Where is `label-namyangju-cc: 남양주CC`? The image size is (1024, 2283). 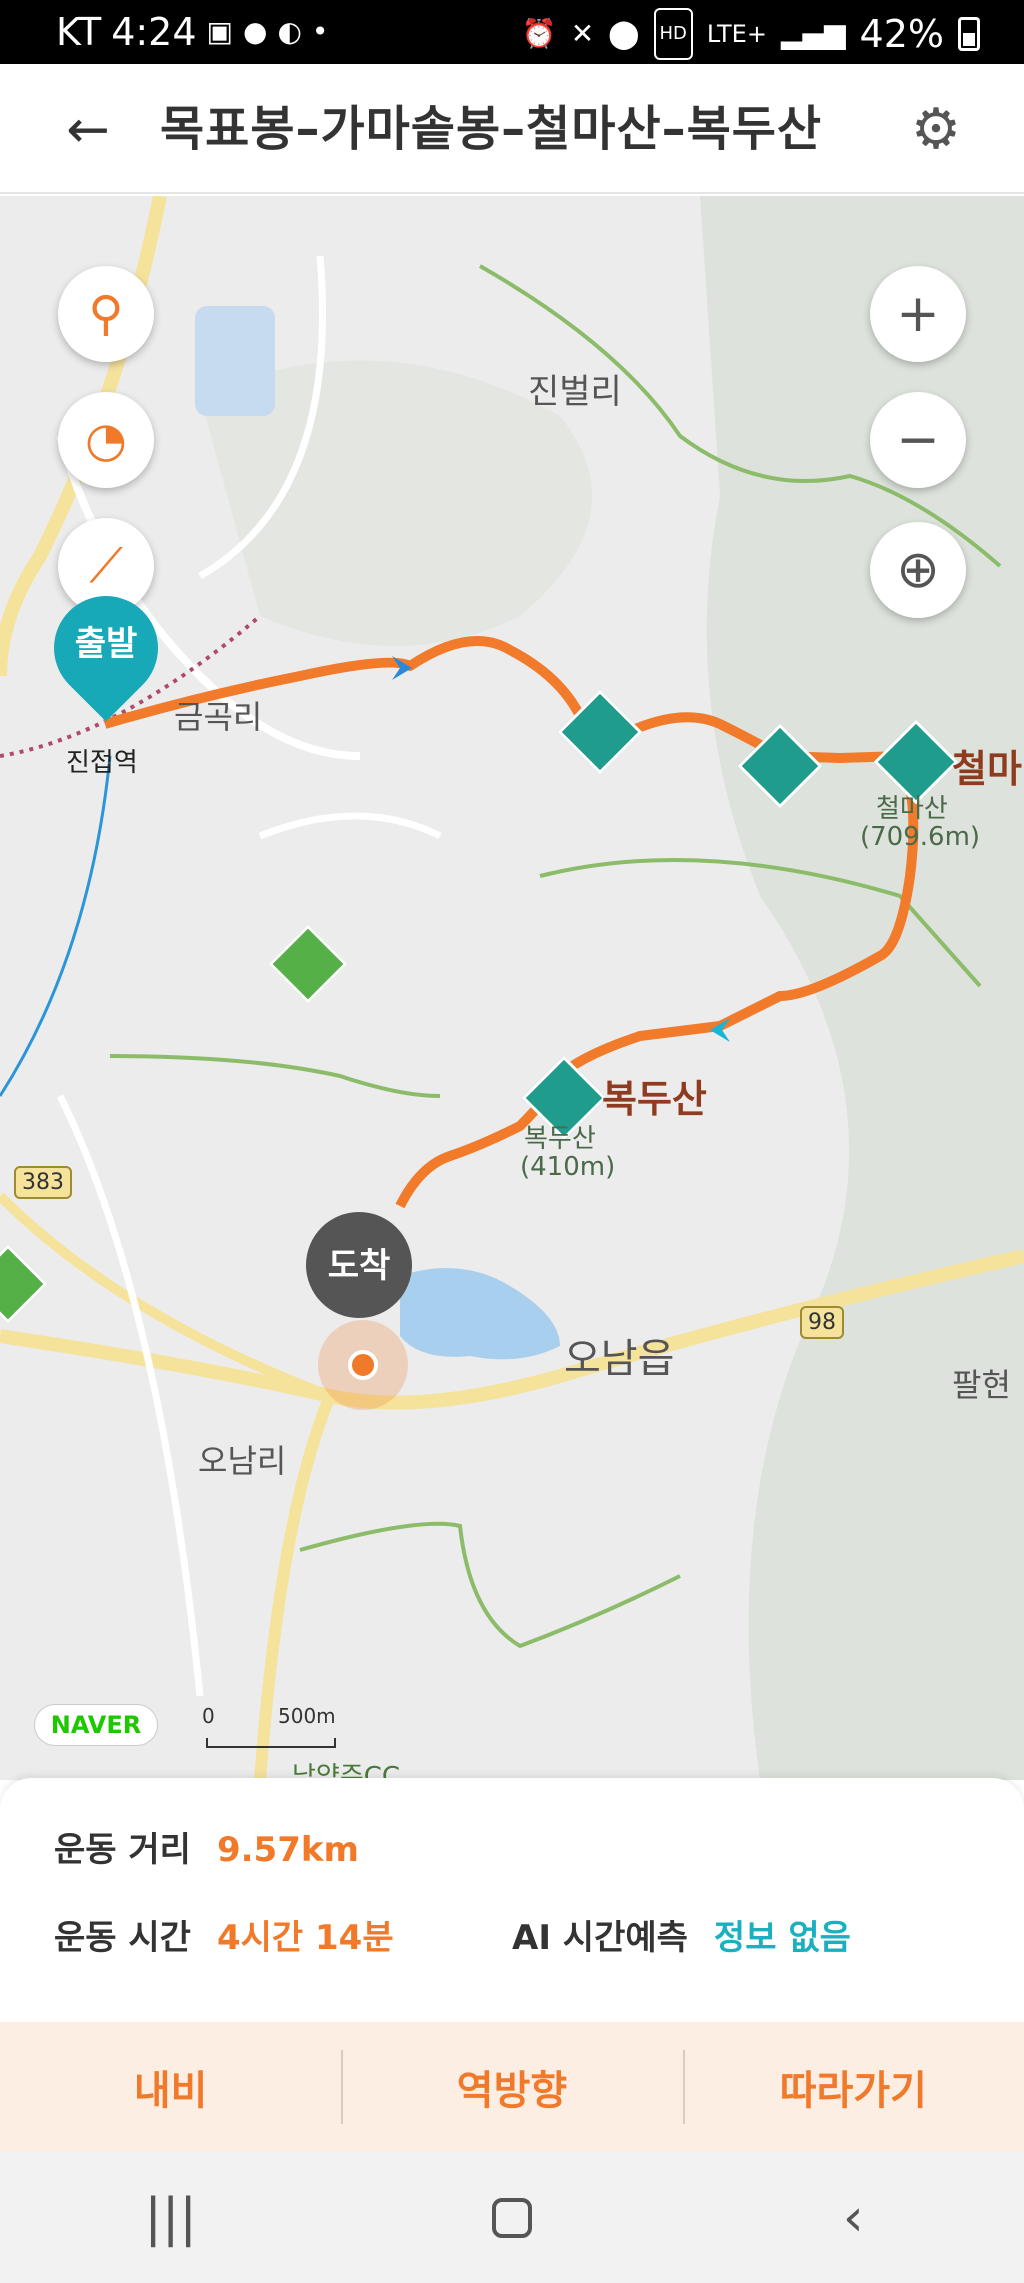
label-namyangju-cc: 남양주CC is located at coordinates (346, 1771).